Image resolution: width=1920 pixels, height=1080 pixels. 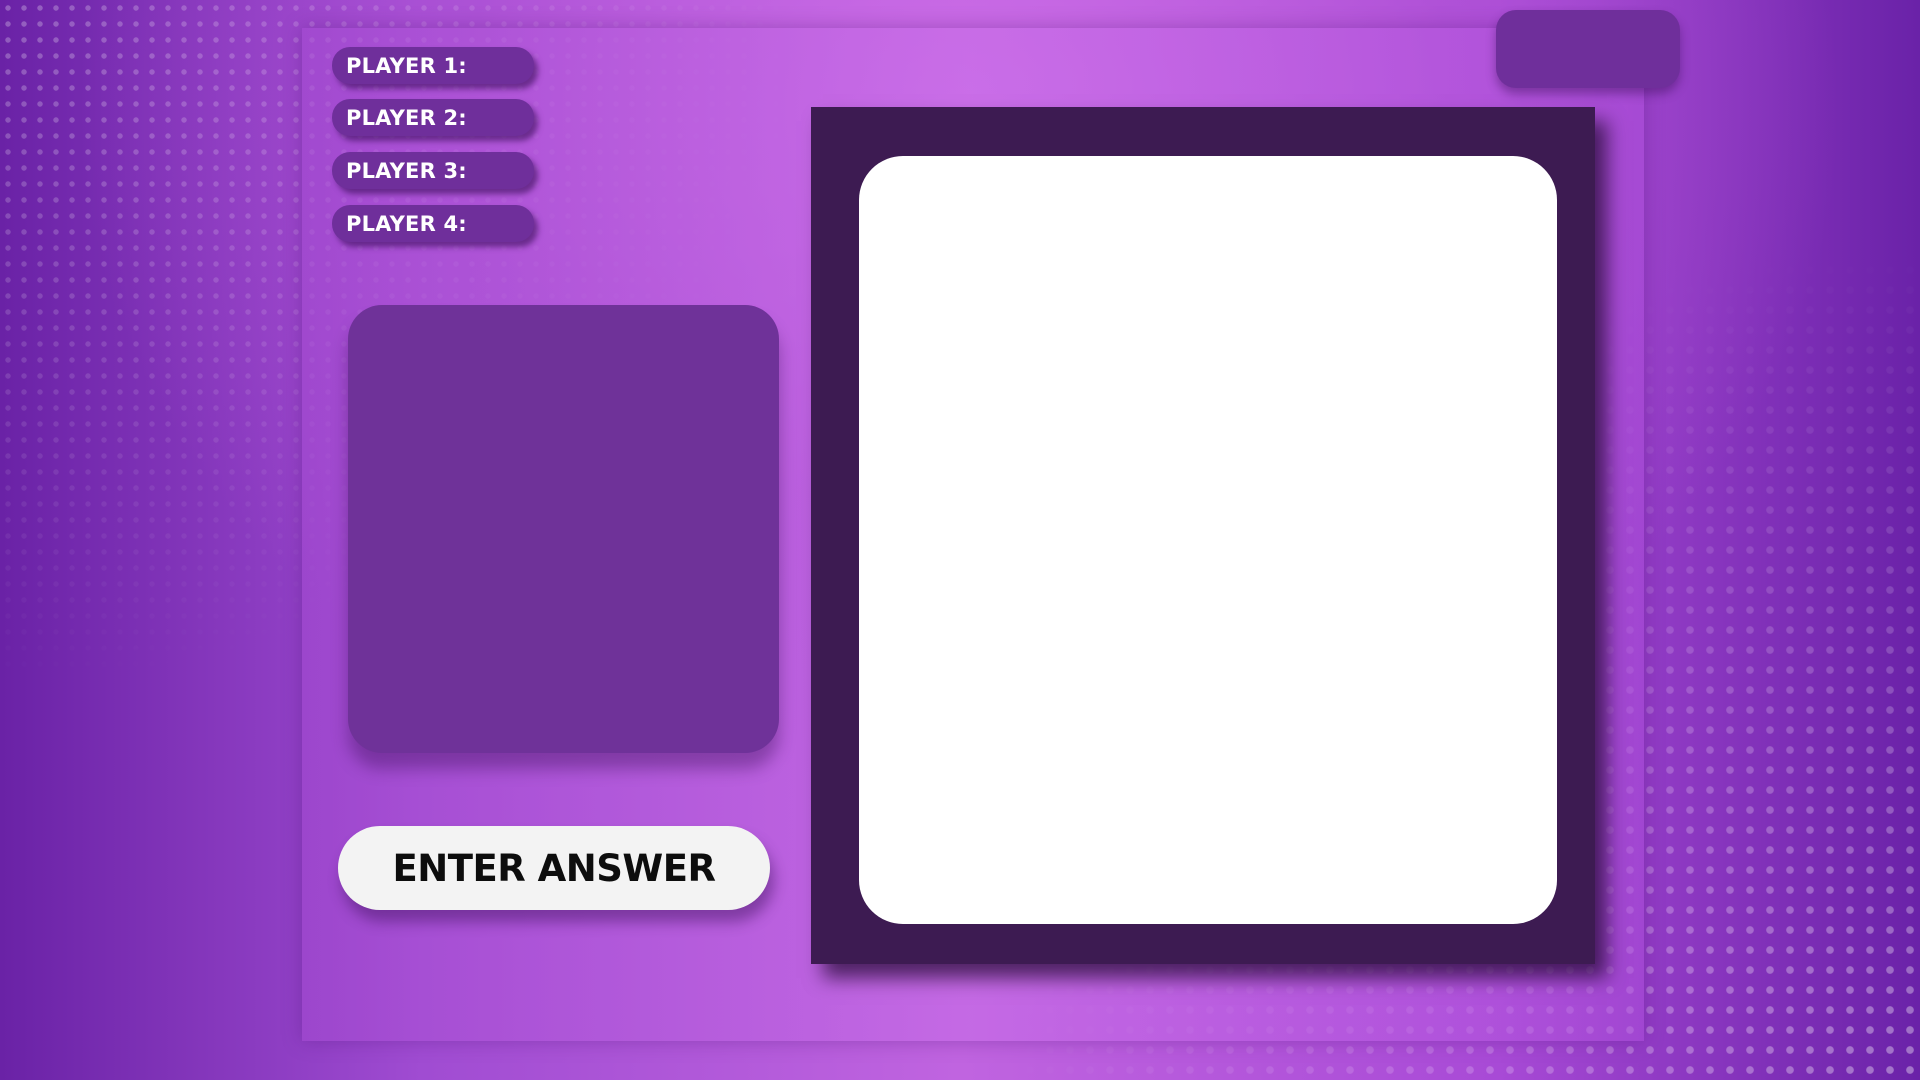 What do you see at coordinates (406, 170) in the screenshot?
I see `player-3-label: PLAYER 3:` at bounding box center [406, 170].